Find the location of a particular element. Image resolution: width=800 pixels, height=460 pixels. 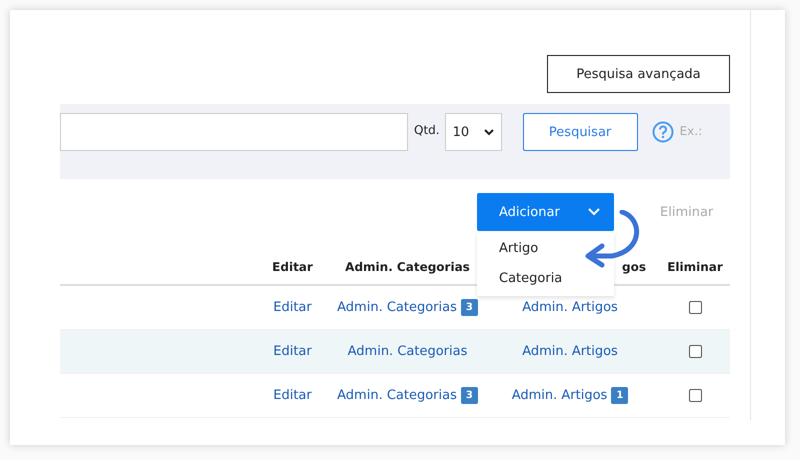

hint-text: Ex.: is located at coordinates (691, 131).